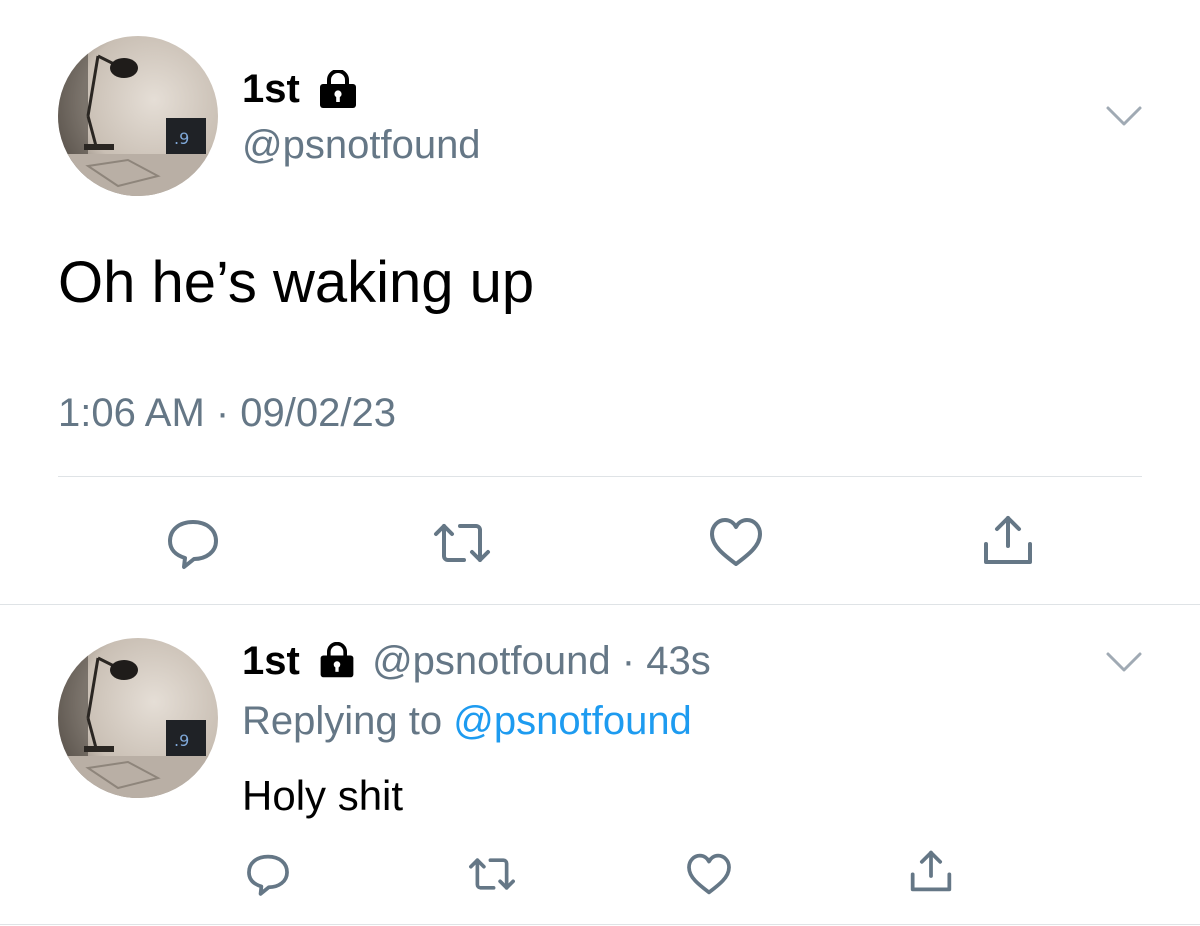  Describe the element at coordinates (227, 413) in the screenshot. I see `timestamp: 1:06 AM · 09/02/23` at that location.